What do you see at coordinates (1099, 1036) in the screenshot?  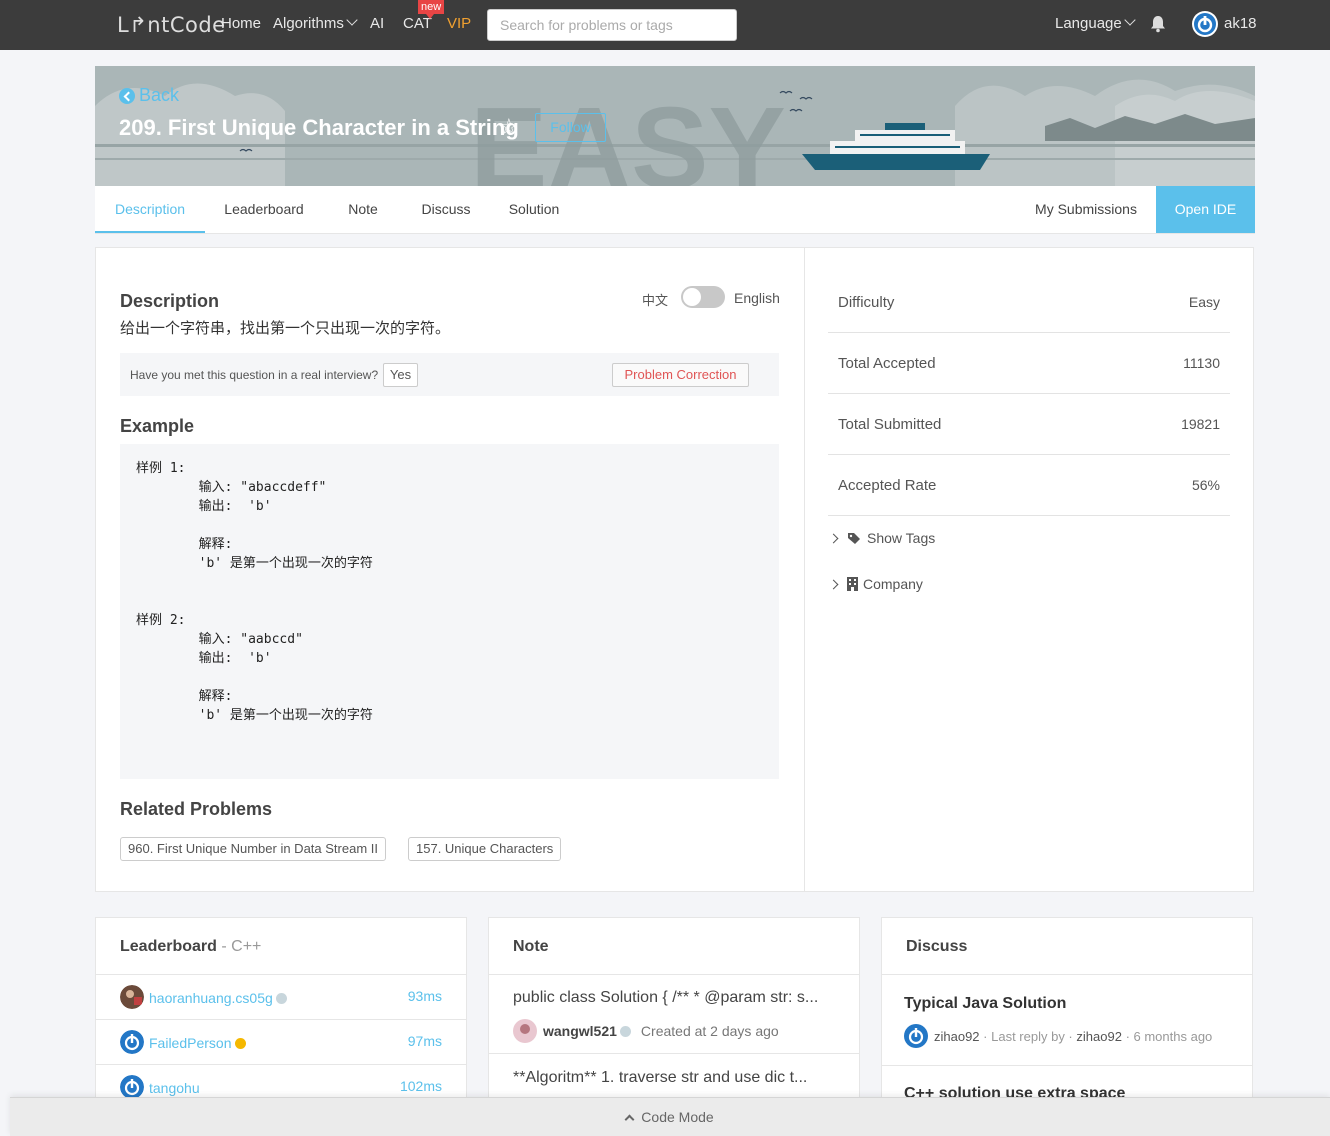 I see `discuss-last-reply-user: zihao92` at bounding box center [1099, 1036].